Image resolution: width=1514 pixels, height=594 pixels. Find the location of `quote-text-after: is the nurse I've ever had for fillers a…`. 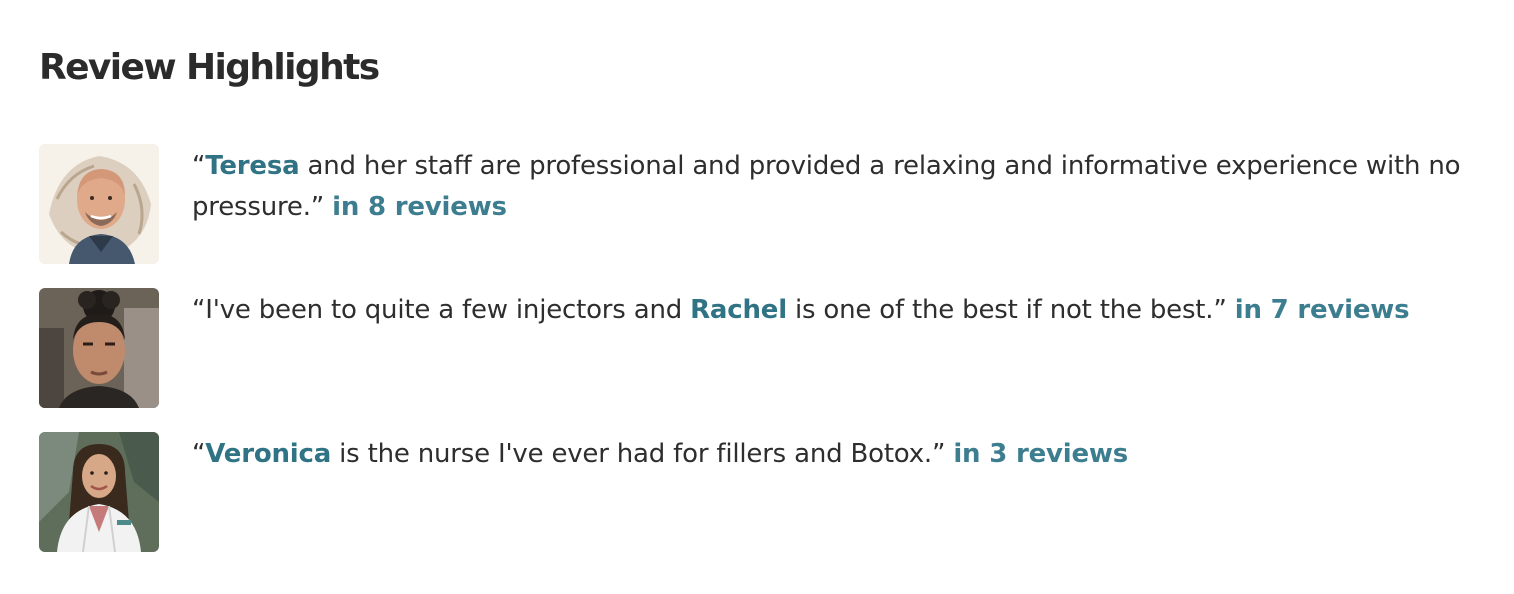

quote-text-after: is the nurse I've ever had for fillers a… is located at coordinates (638, 454).